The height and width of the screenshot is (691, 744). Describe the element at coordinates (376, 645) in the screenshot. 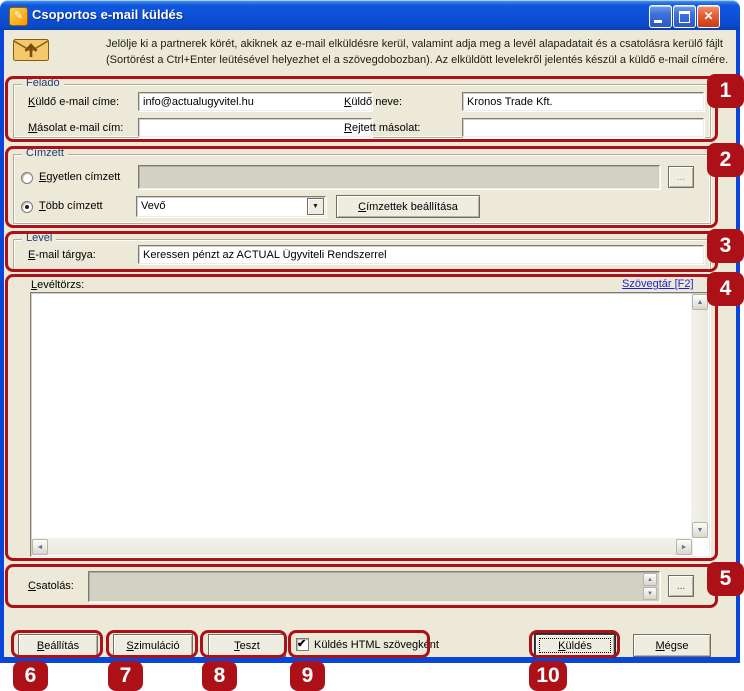

I see `html-checkbox-label: Küldés HTML szövegként` at that location.